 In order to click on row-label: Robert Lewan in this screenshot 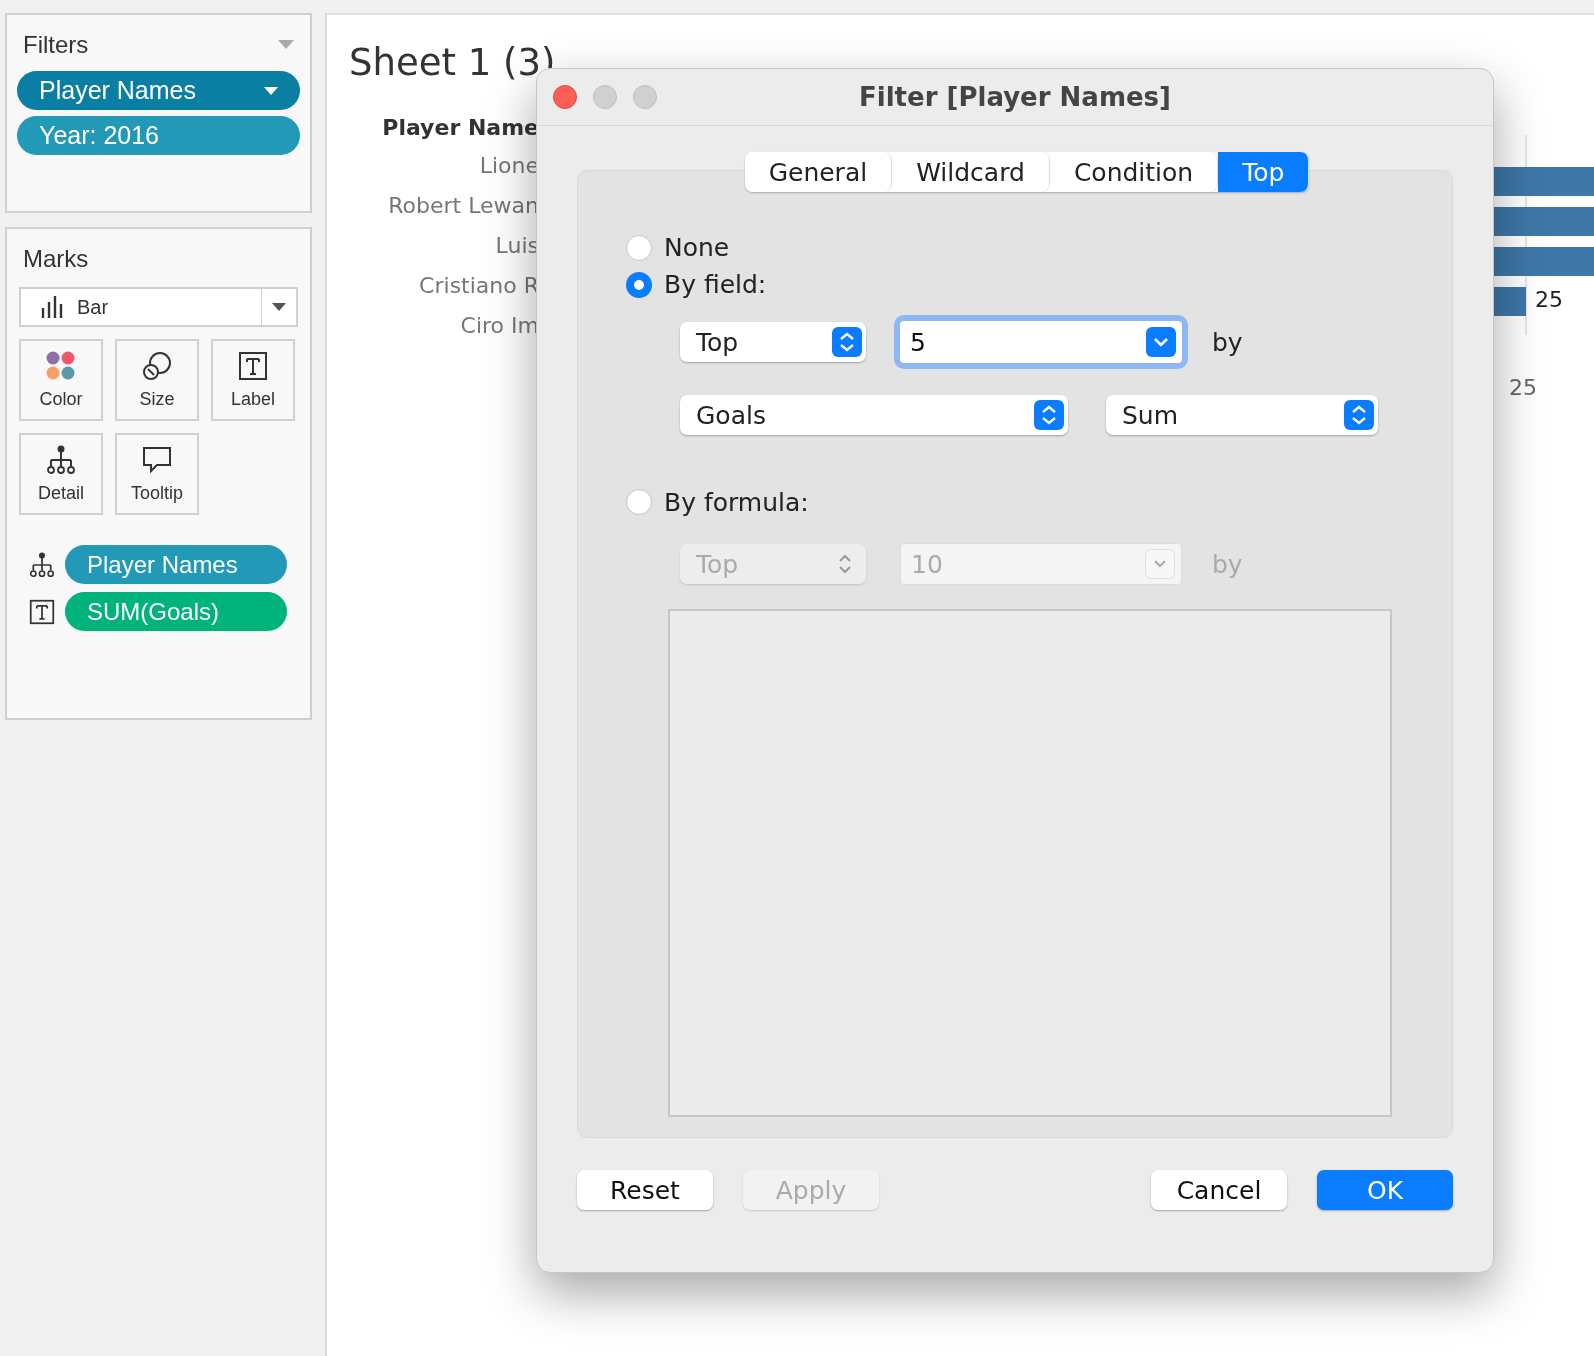, I will do `click(463, 206)`.